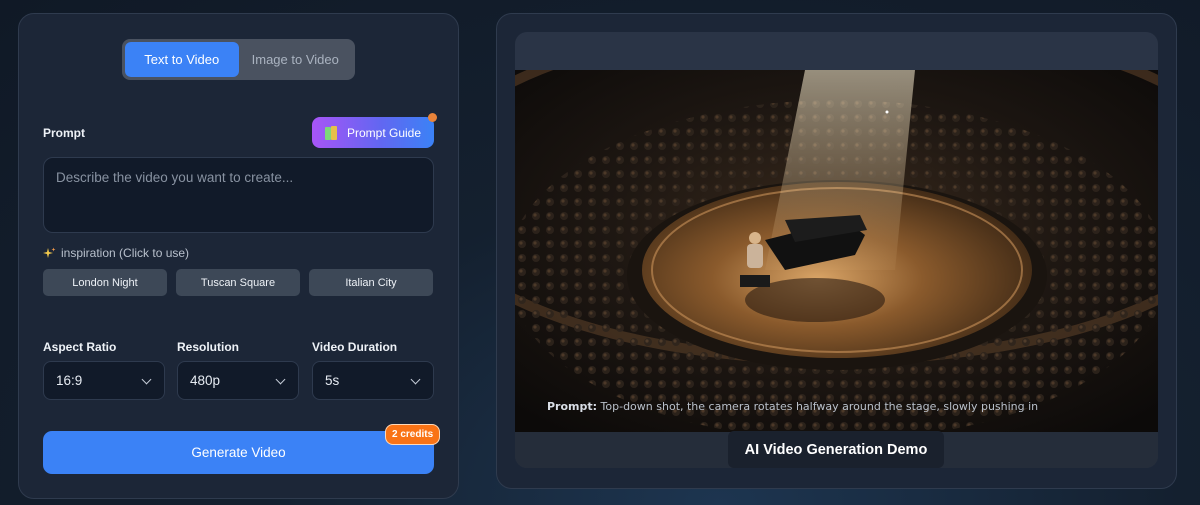 Image resolution: width=1200 pixels, height=505 pixels. What do you see at coordinates (238, 452) in the screenshot?
I see `generate-video-button: Generate Video` at bounding box center [238, 452].